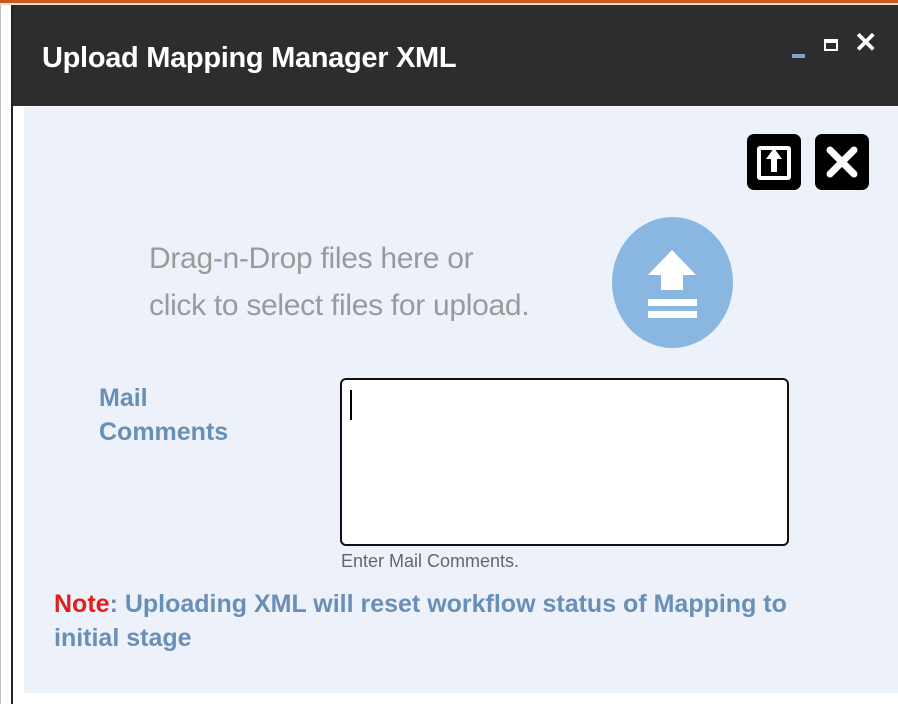 This screenshot has width=898, height=704. I want to click on upload-arrow-glyph, so click(672, 284).